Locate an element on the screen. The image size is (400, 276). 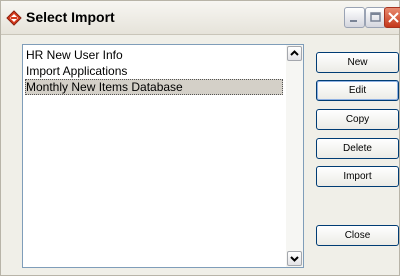
scroll-down-button is located at coordinates (294, 258).